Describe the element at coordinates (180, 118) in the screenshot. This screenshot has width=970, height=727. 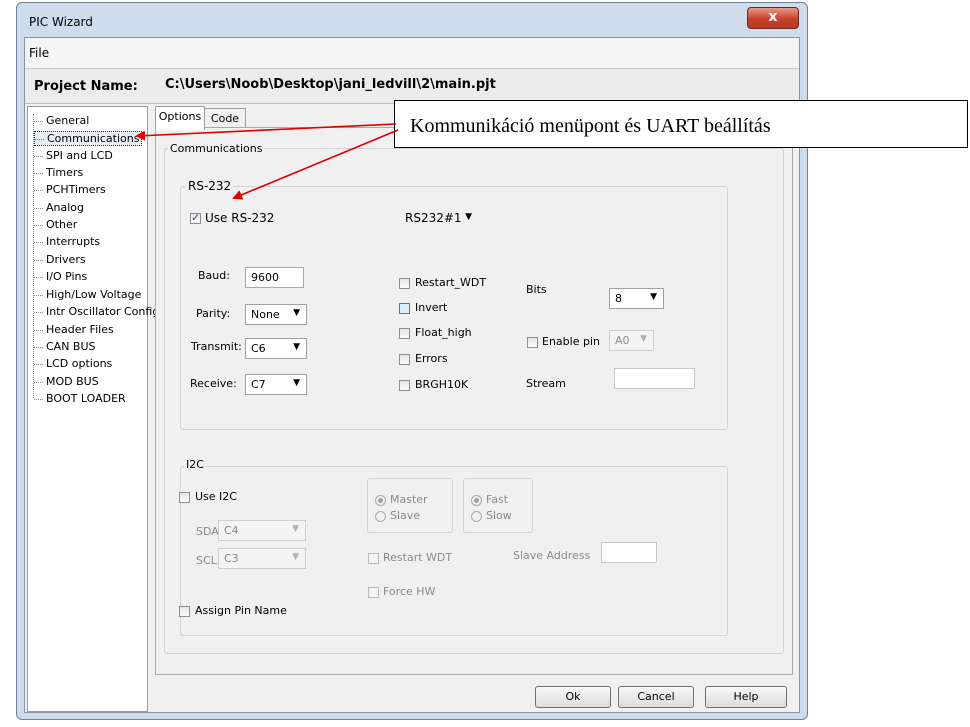
I see `tab-options: Options` at that location.